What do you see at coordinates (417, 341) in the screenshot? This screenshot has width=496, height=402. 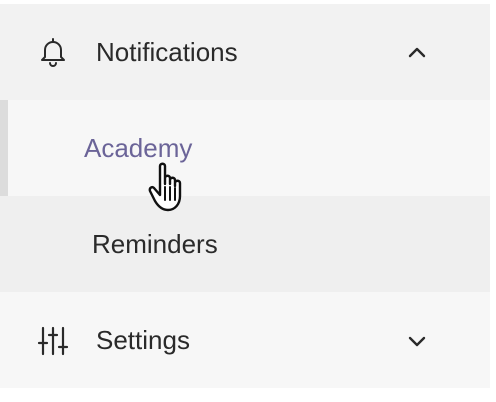 I see `chevron-down-icon` at bounding box center [417, 341].